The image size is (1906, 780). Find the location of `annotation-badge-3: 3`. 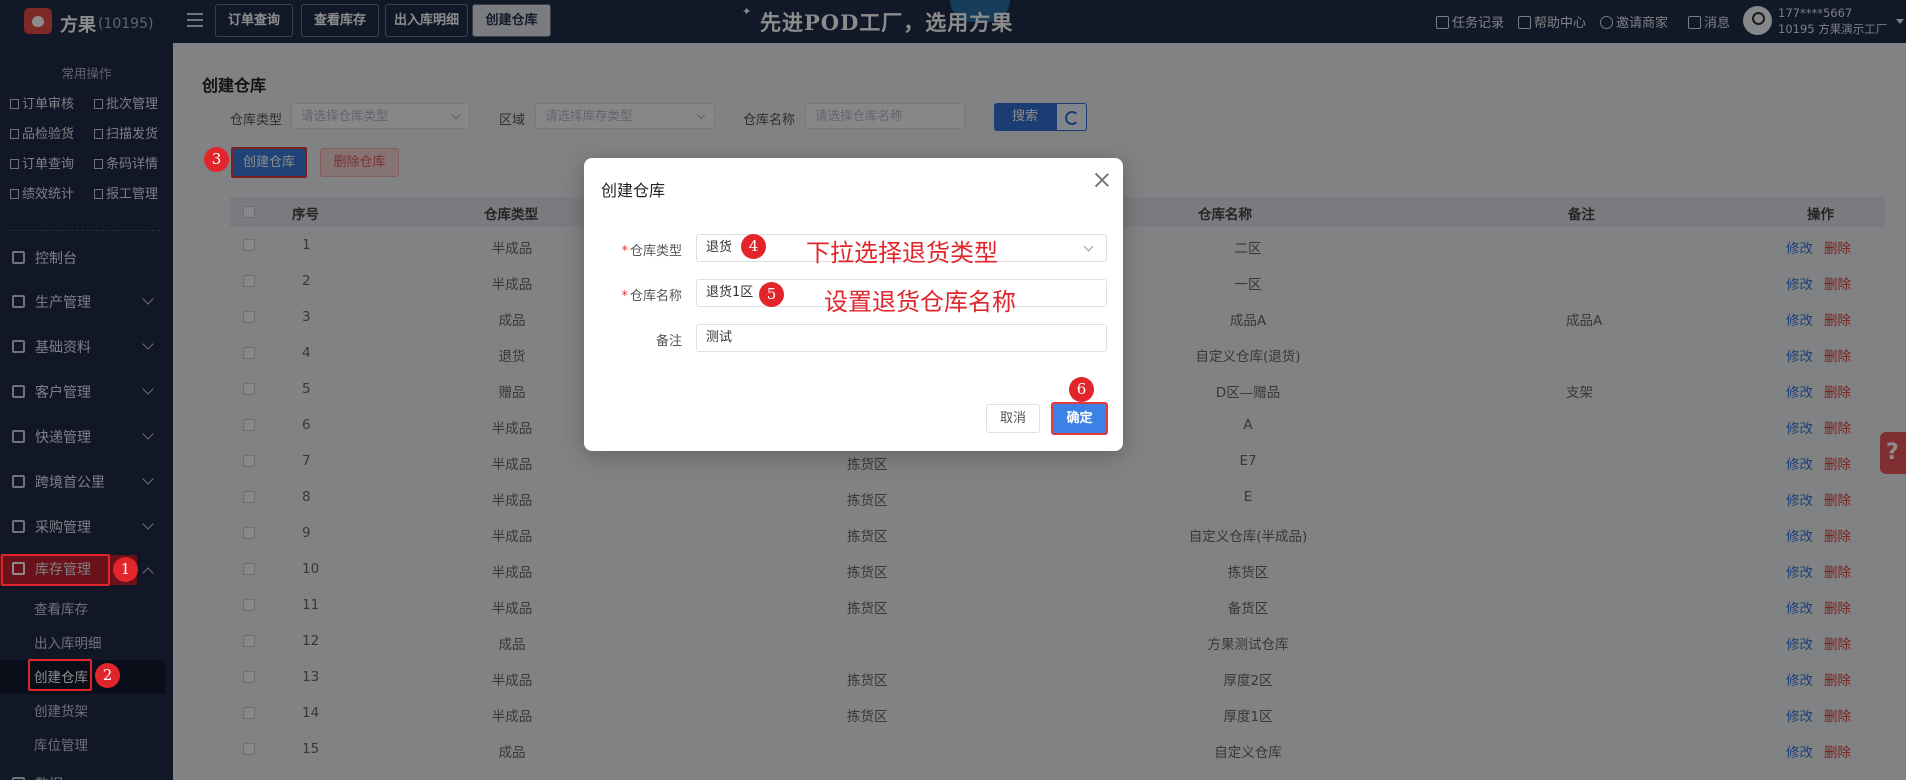

annotation-badge-3: 3 is located at coordinates (216, 159).